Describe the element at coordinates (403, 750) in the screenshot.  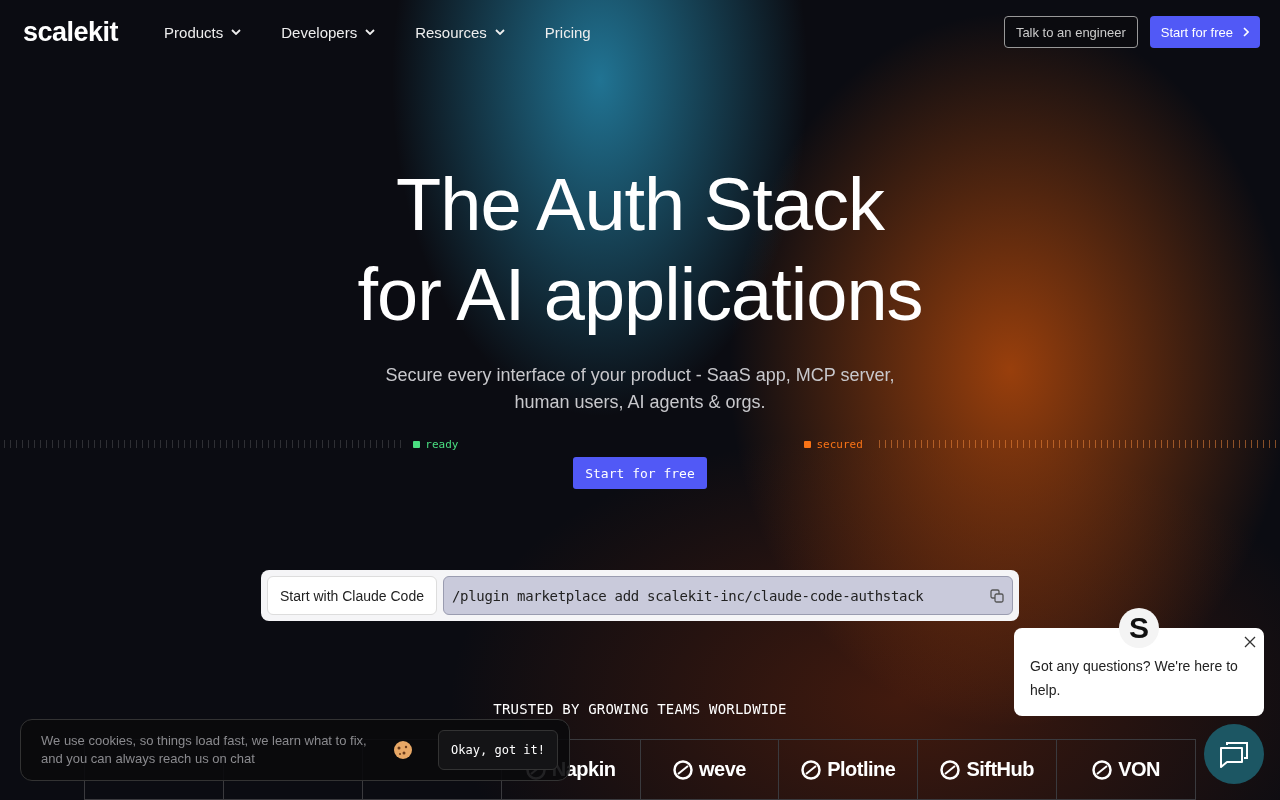
I see `cookie-icon` at that location.